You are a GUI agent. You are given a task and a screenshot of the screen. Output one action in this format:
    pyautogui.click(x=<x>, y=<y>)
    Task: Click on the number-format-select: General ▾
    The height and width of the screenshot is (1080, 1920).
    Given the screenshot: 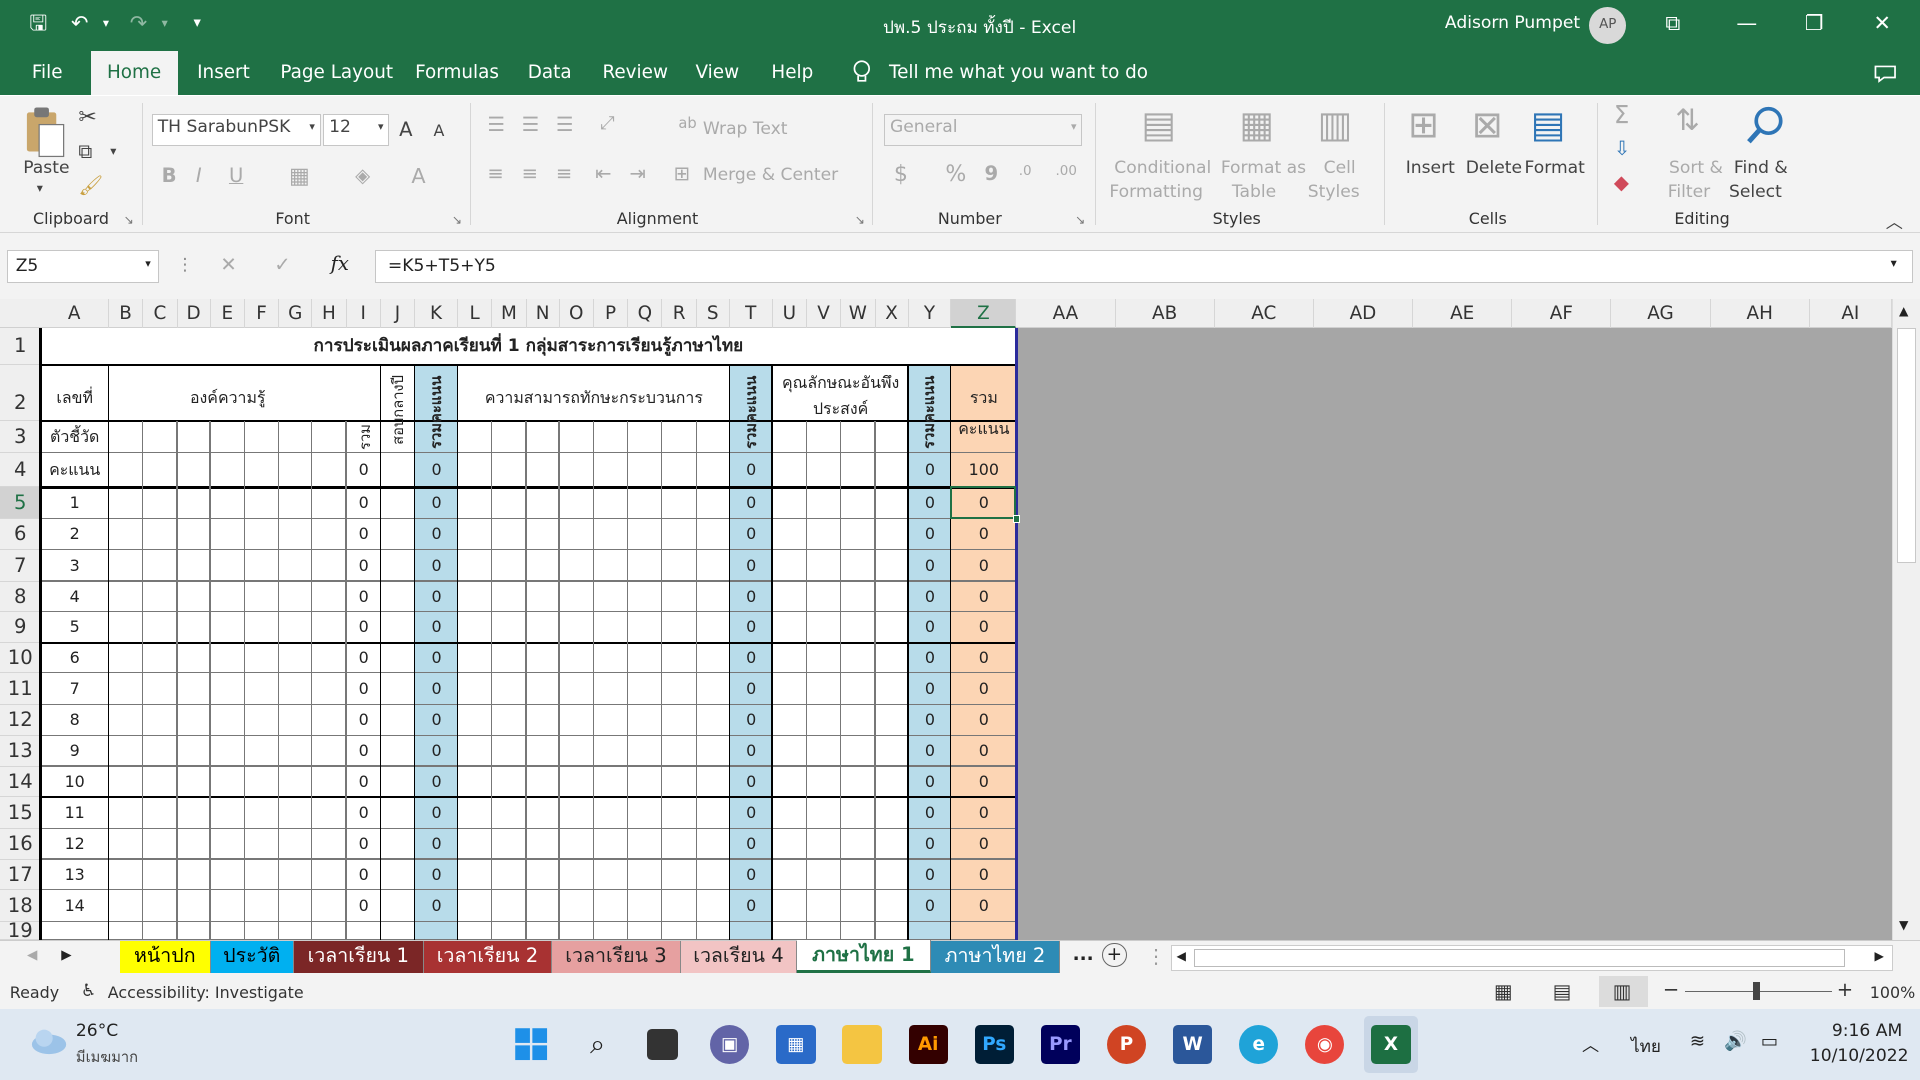 What is the action you would take?
    pyautogui.click(x=983, y=129)
    